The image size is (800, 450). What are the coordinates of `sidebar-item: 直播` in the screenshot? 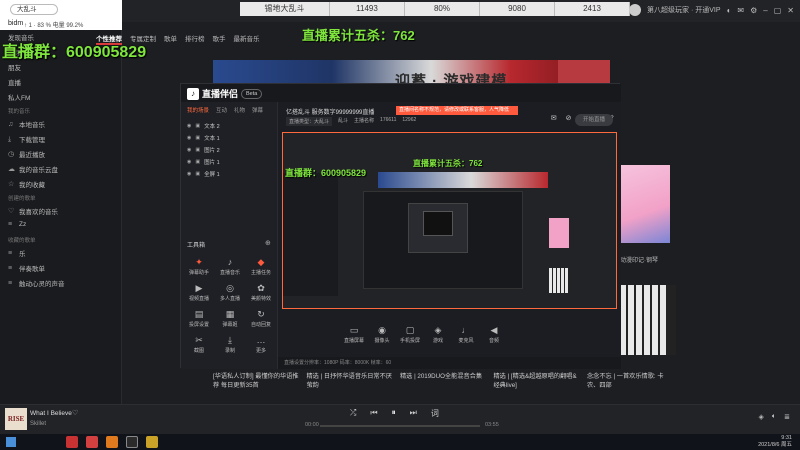 It's located at (14, 82).